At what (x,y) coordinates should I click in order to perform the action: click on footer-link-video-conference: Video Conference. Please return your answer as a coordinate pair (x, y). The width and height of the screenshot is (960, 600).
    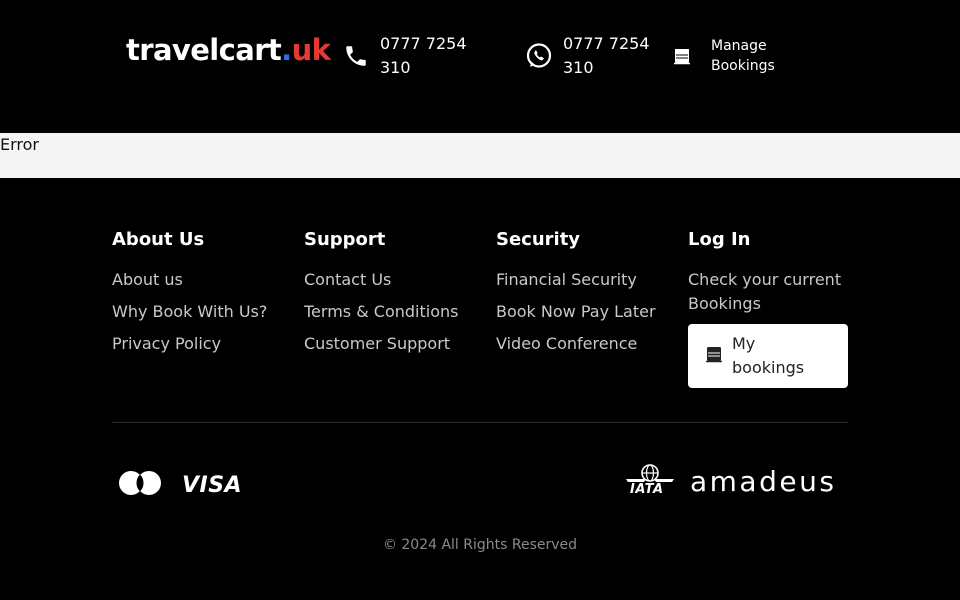
    Looking at the image, I should click on (586, 344).